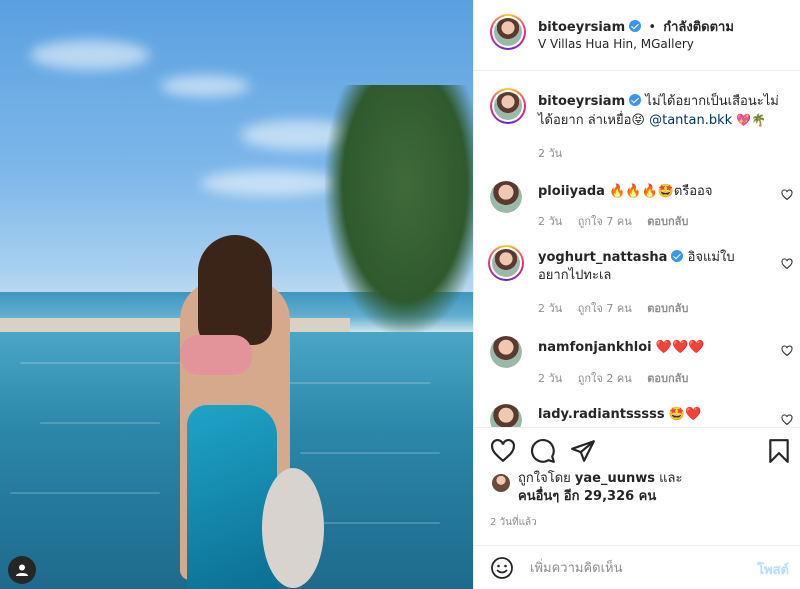 The height and width of the screenshot is (589, 800). I want to click on user-tag-icon, so click(22, 570).